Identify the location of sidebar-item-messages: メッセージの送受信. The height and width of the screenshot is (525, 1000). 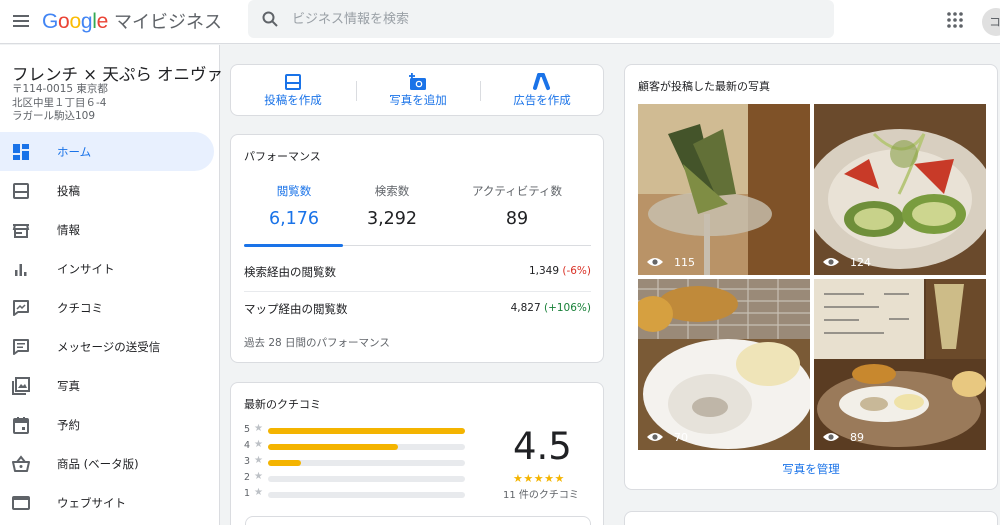
(107, 346).